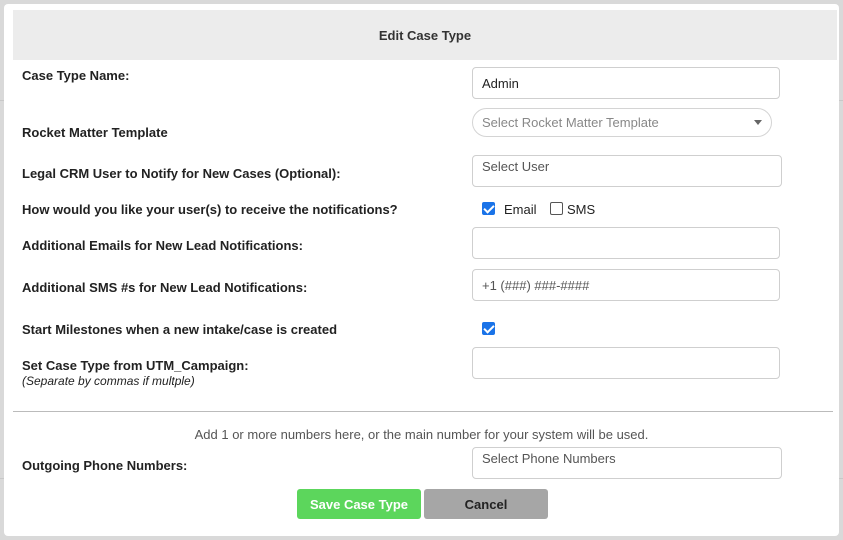 The height and width of the screenshot is (540, 843). I want to click on select-user-field: Select User, so click(627, 171).